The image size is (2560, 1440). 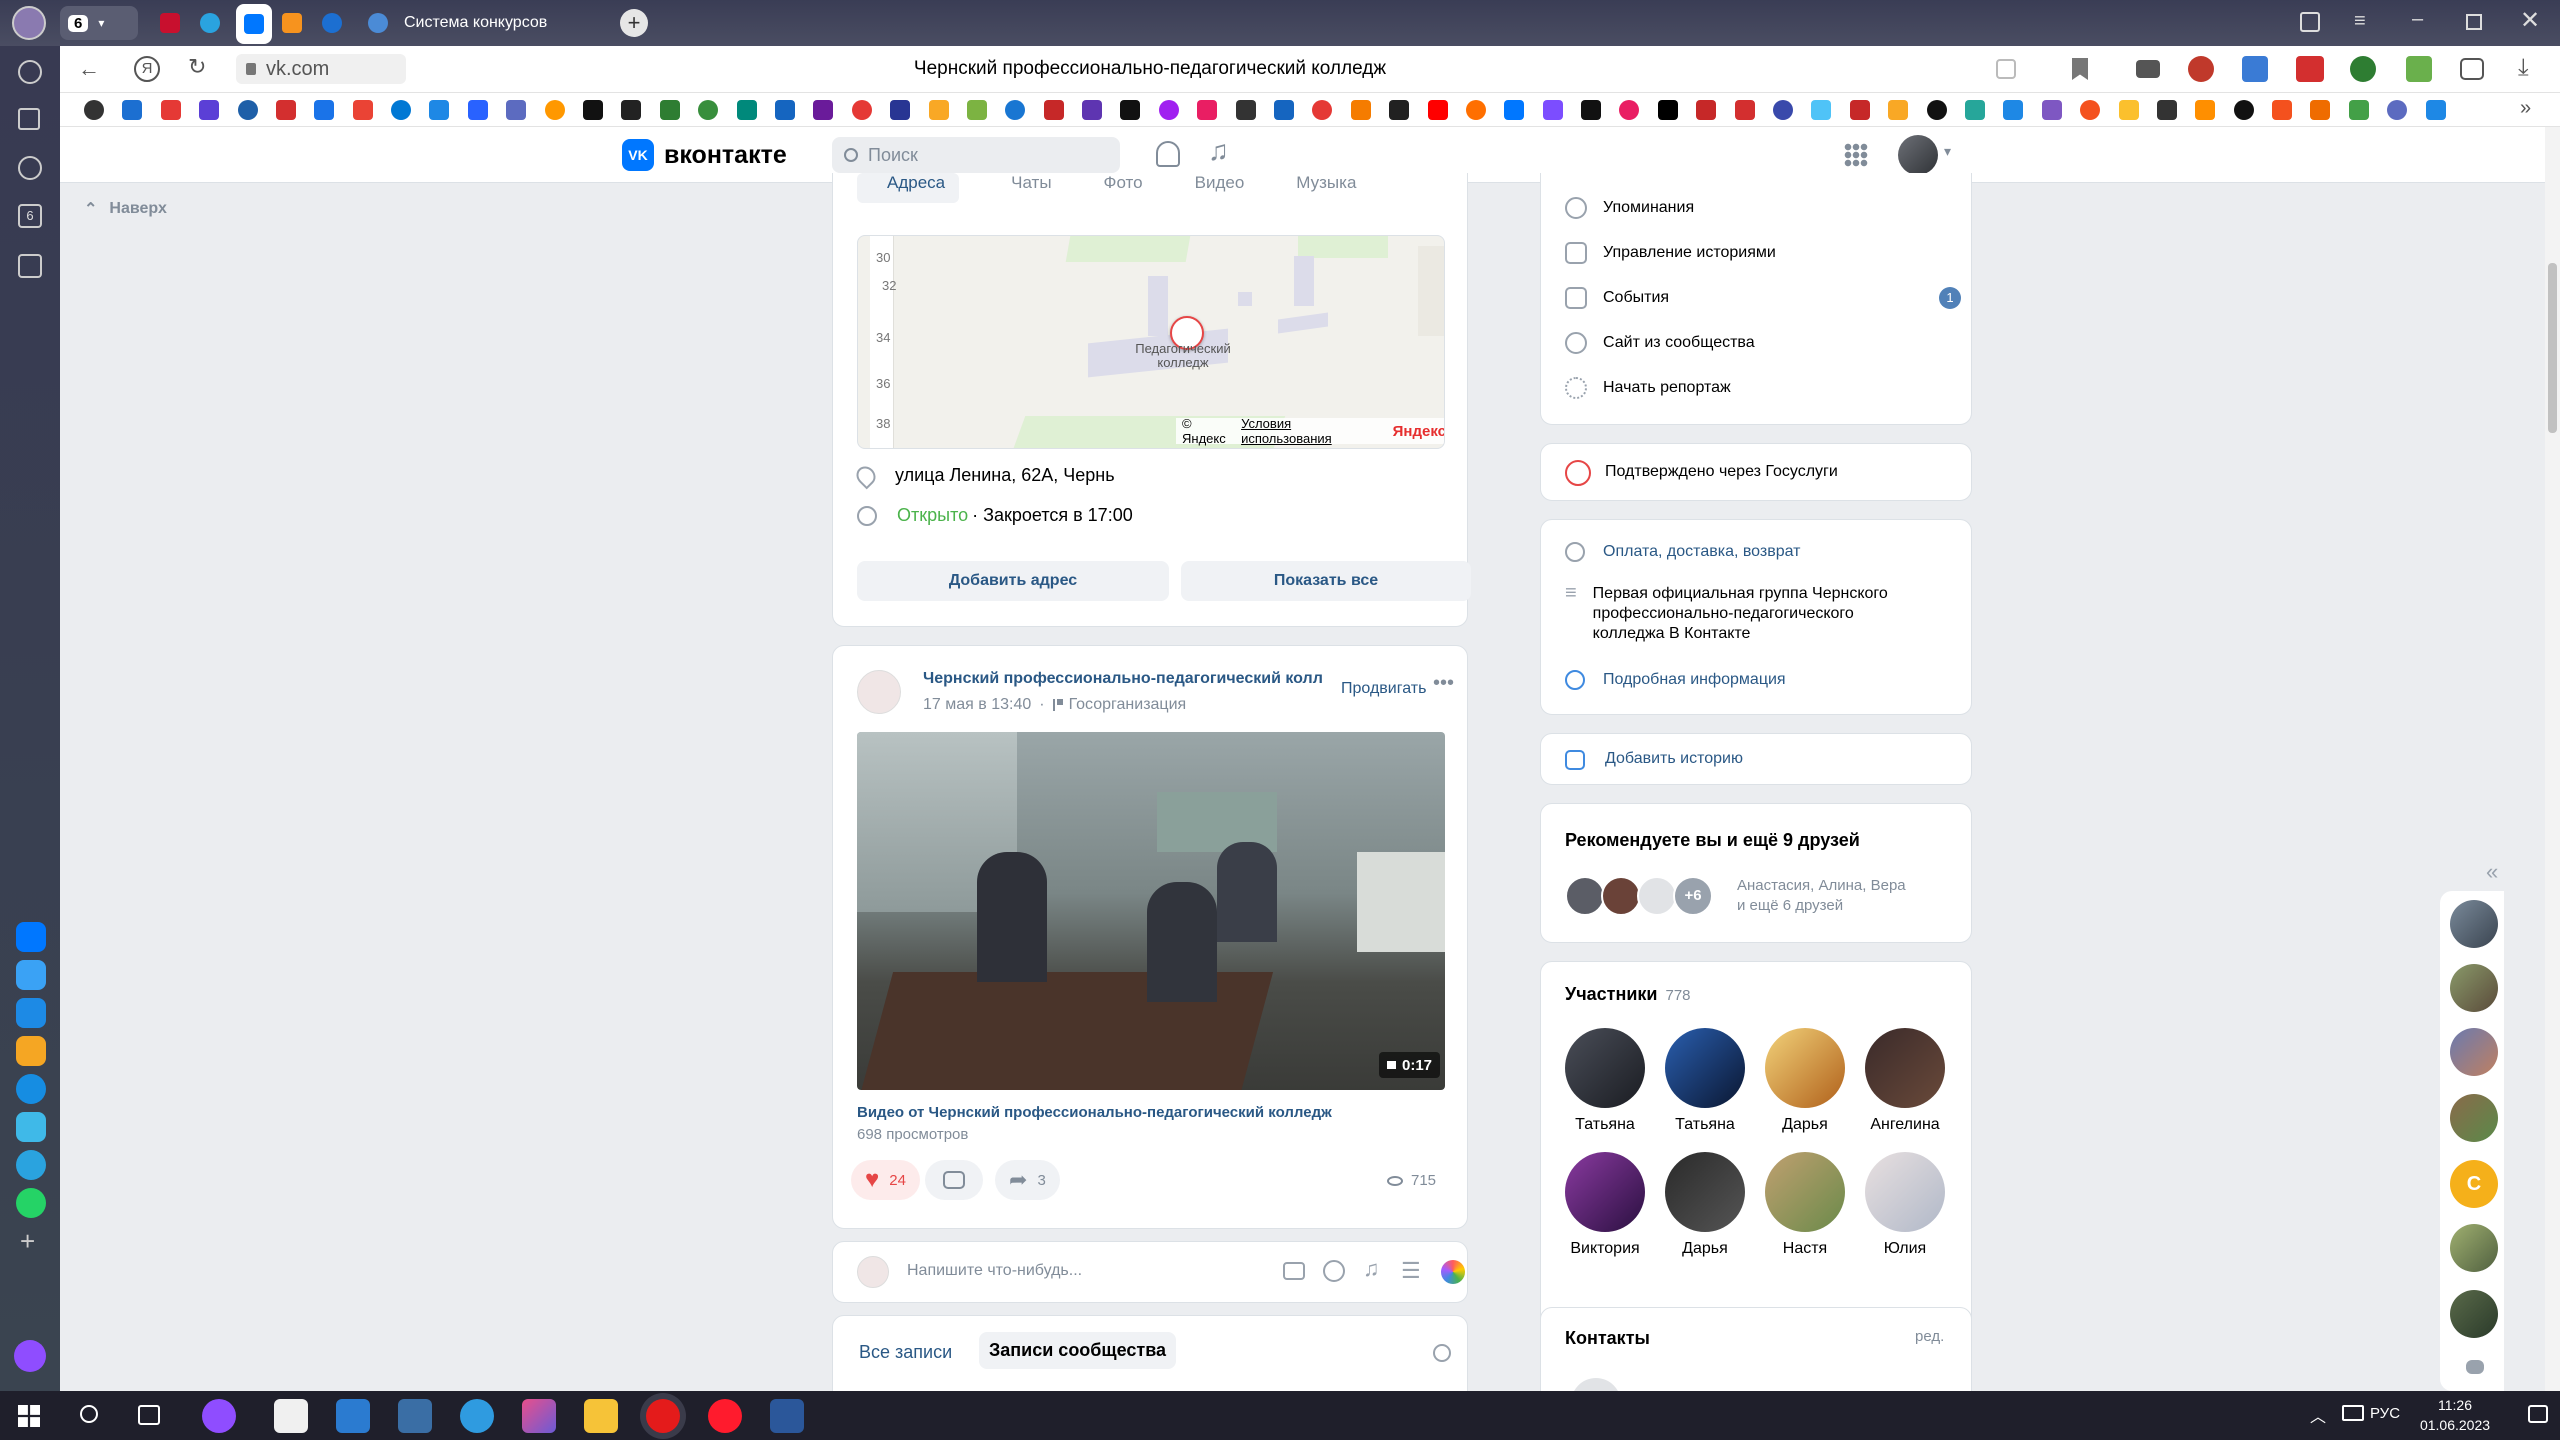 What do you see at coordinates (2417, 19) in the screenshot?
I see `minimize-icon: –` at bounding box center [2417, 19].